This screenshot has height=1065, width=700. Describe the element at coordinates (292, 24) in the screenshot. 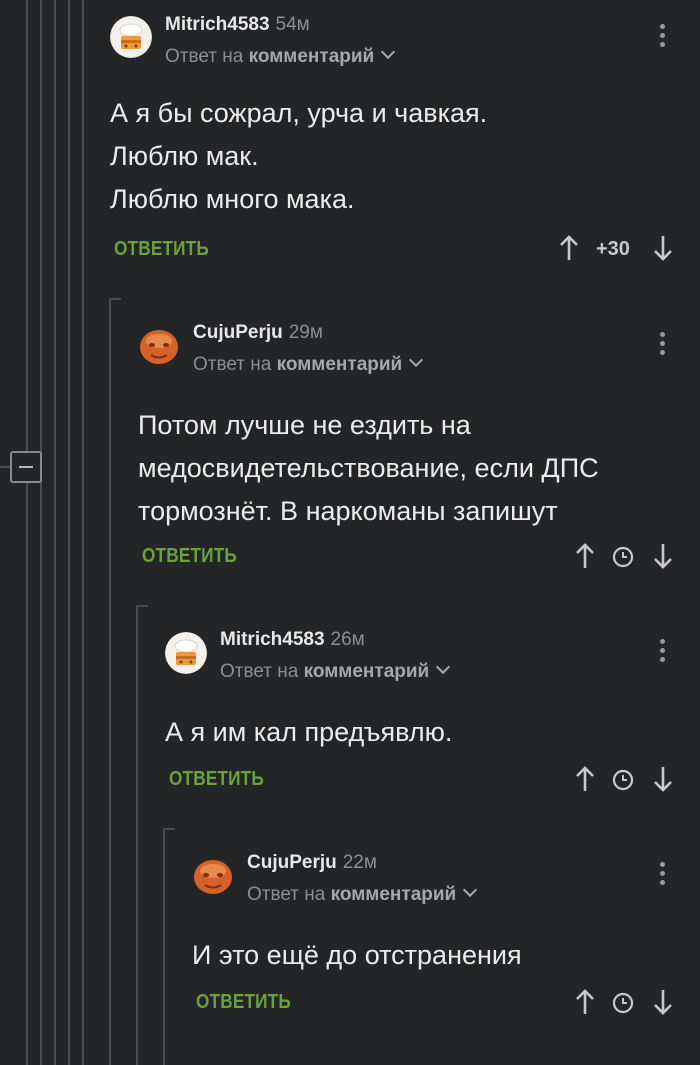

I see `comment-time: 54м` at that location.